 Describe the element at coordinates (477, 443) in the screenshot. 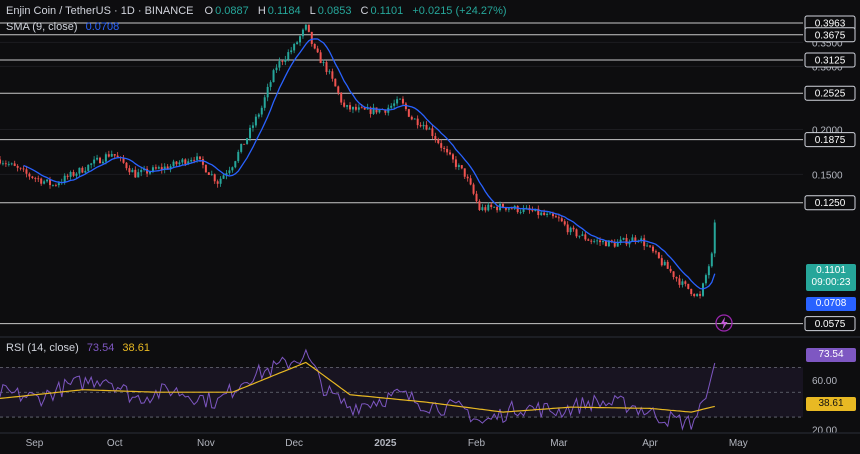

I see `time-tick-label: Feb` at that location.